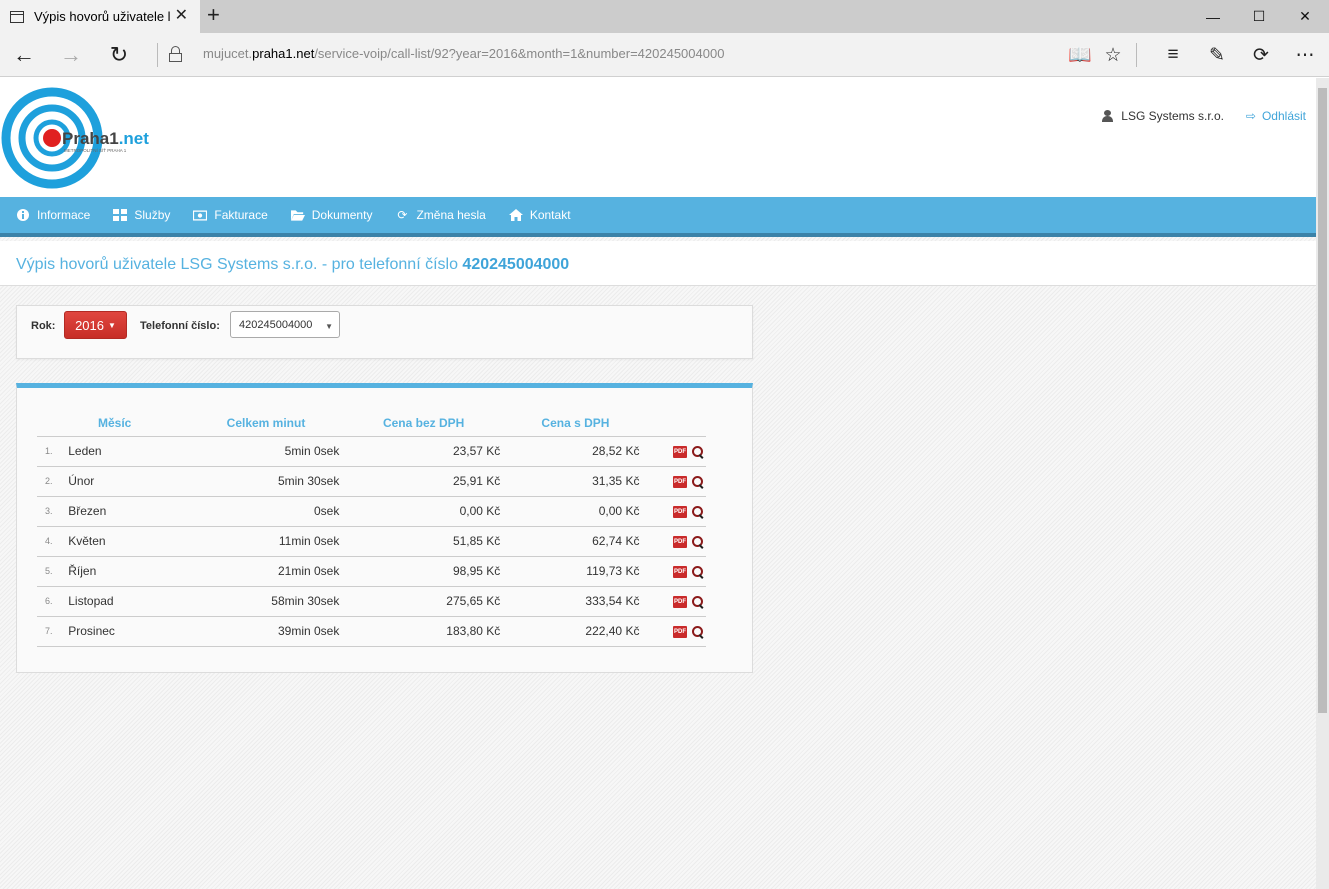 The height and width of the screenshot is (889, 1329). Describe the element at coordinates (130, 541) in the screenshot. I see `row-month: Květen` at that location.